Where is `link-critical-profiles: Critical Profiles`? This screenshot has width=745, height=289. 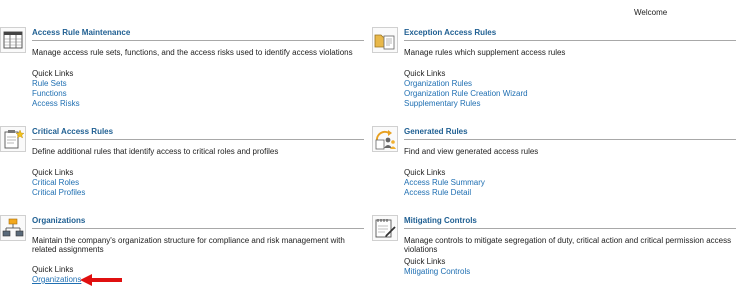
link-critical-profiles: Critical Profiles is located at coordinates (58, 192).